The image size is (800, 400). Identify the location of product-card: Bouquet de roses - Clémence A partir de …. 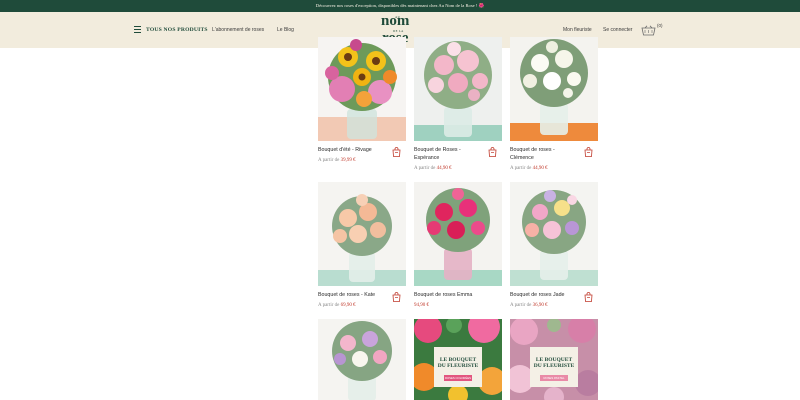
(554, 106).